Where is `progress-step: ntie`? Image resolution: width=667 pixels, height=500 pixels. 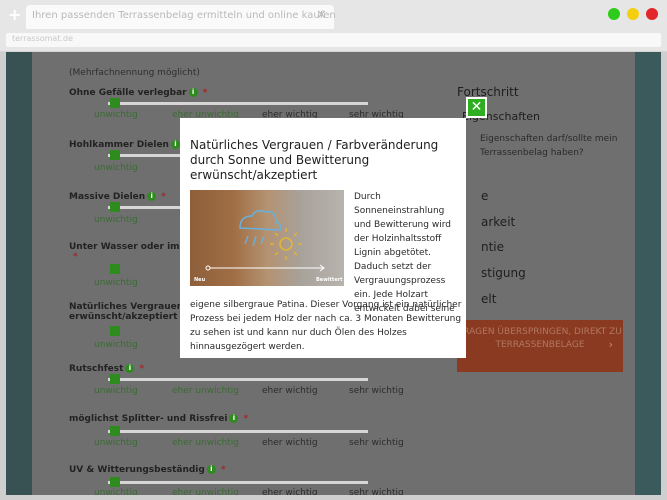
progress-step: ntie is located at coordinates (492, 247).